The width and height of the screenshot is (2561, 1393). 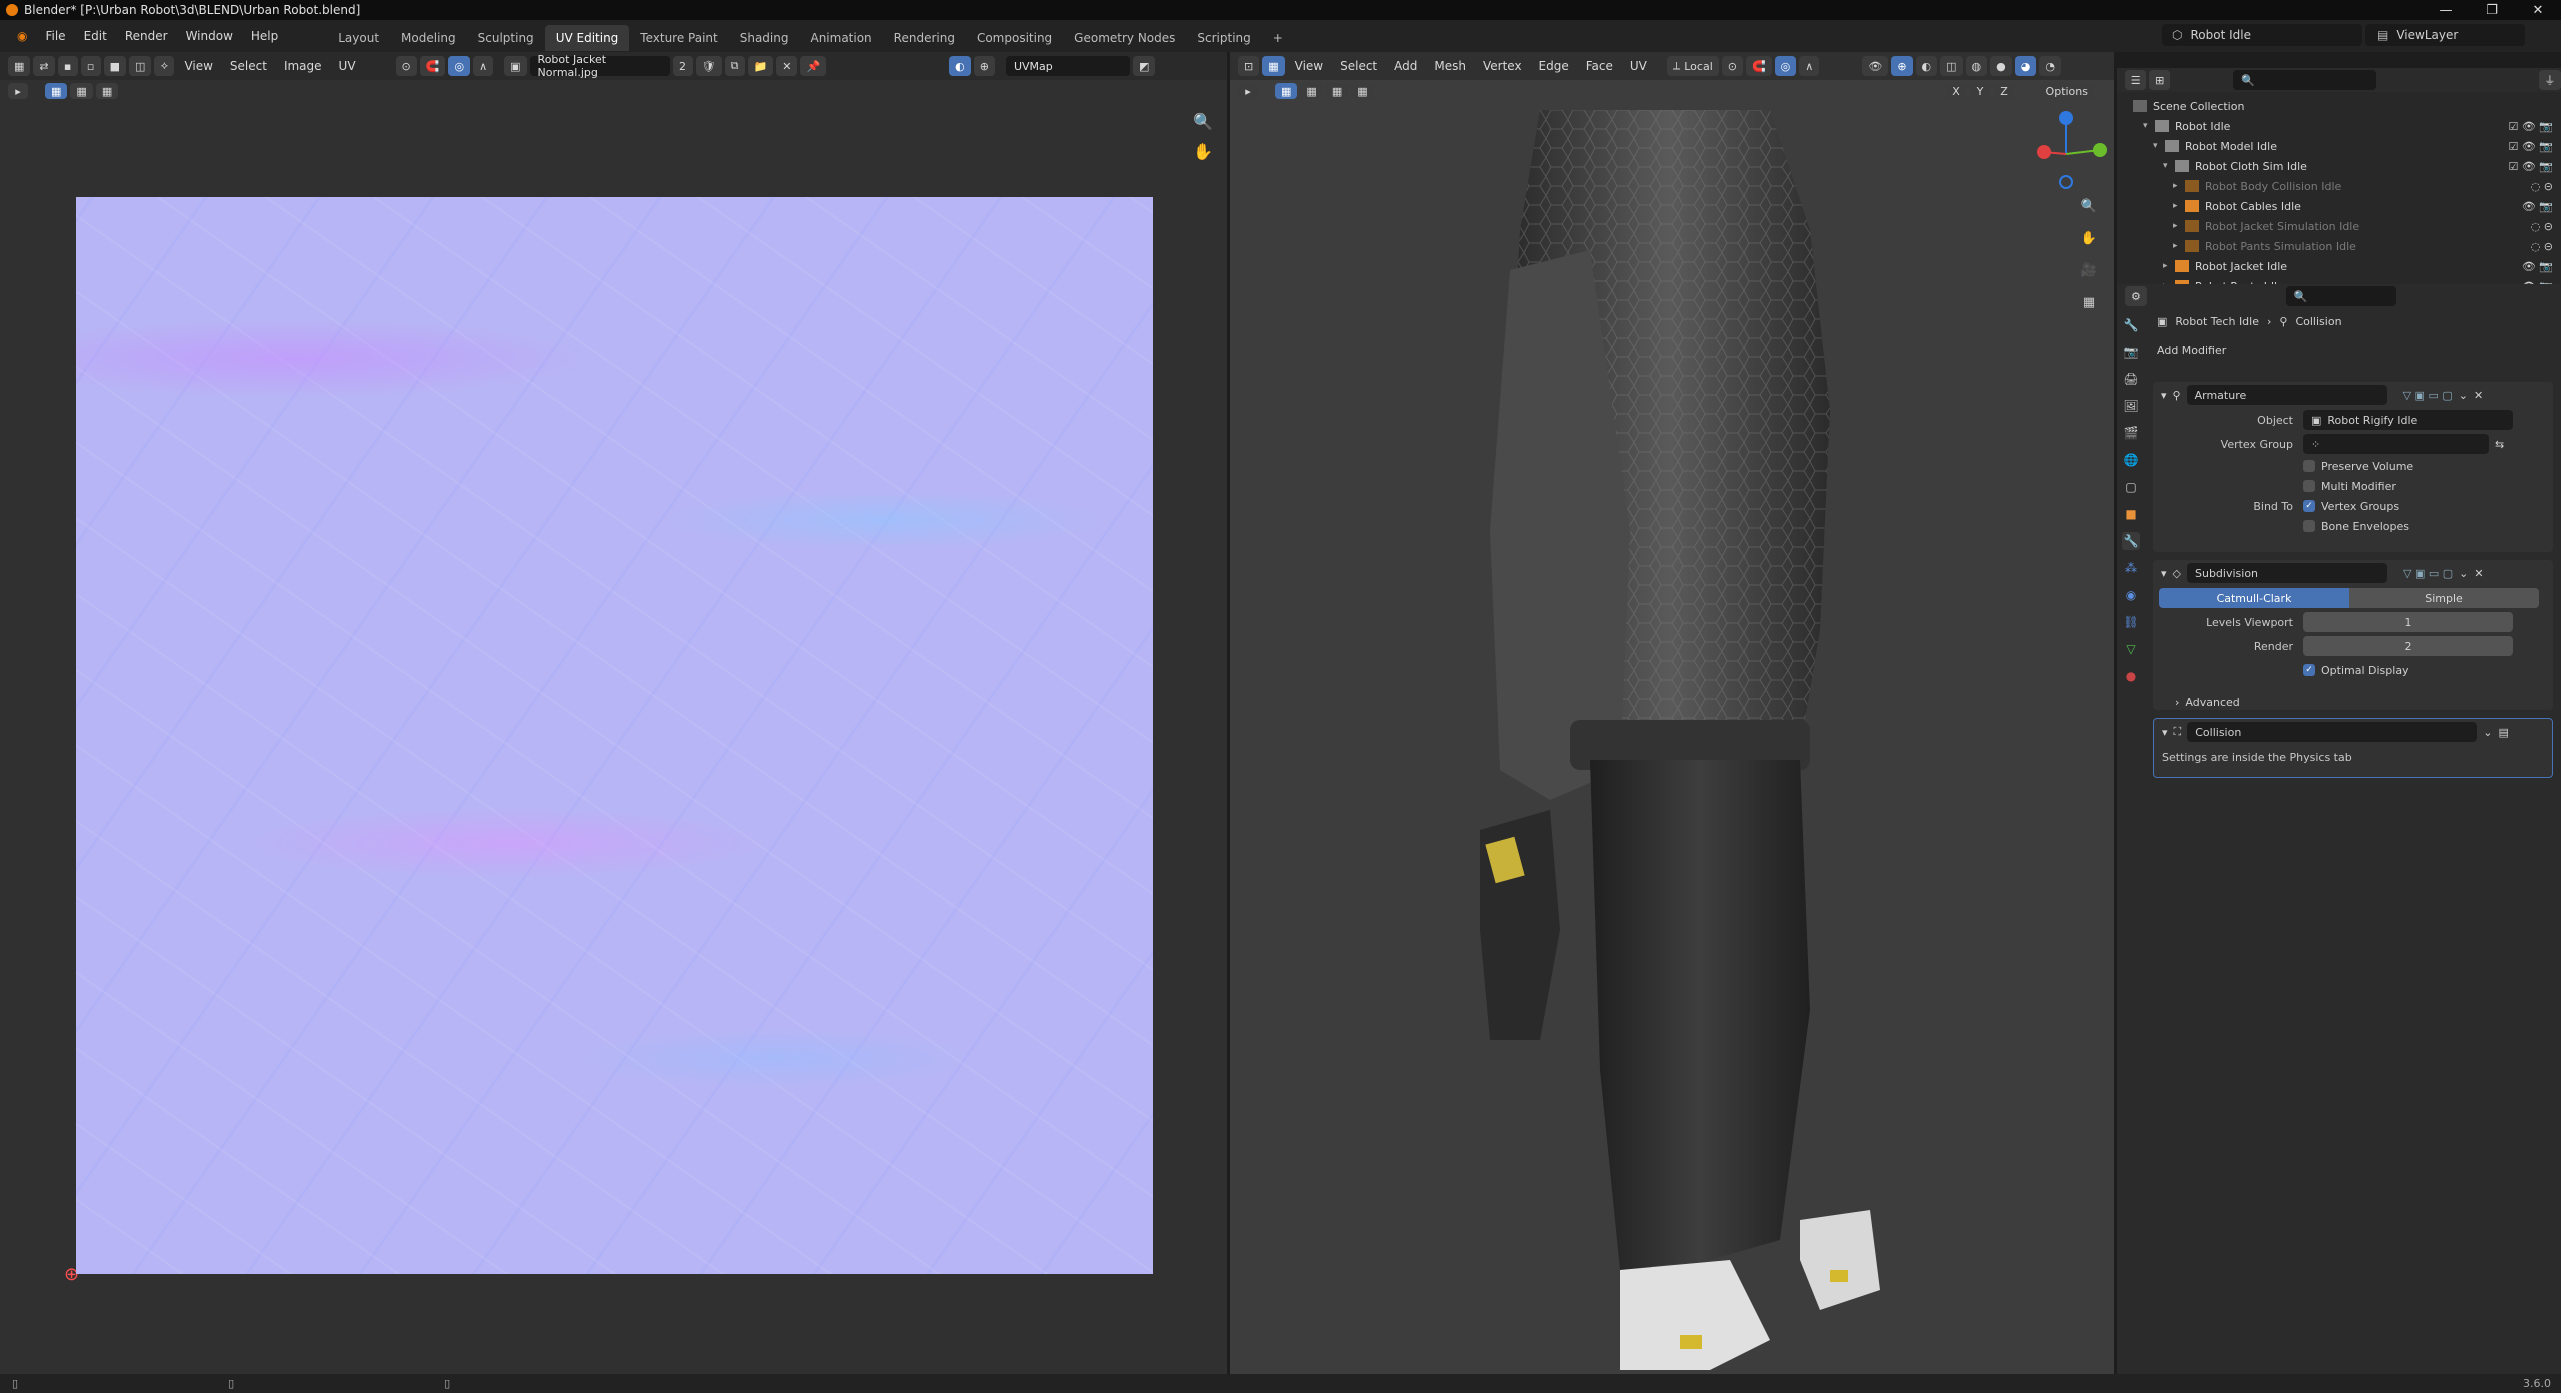 What do you see at coordinates (1067, 66) in the screenshot?
I see `uvmap-field: UVMap` at bounding box center [1067, 66].